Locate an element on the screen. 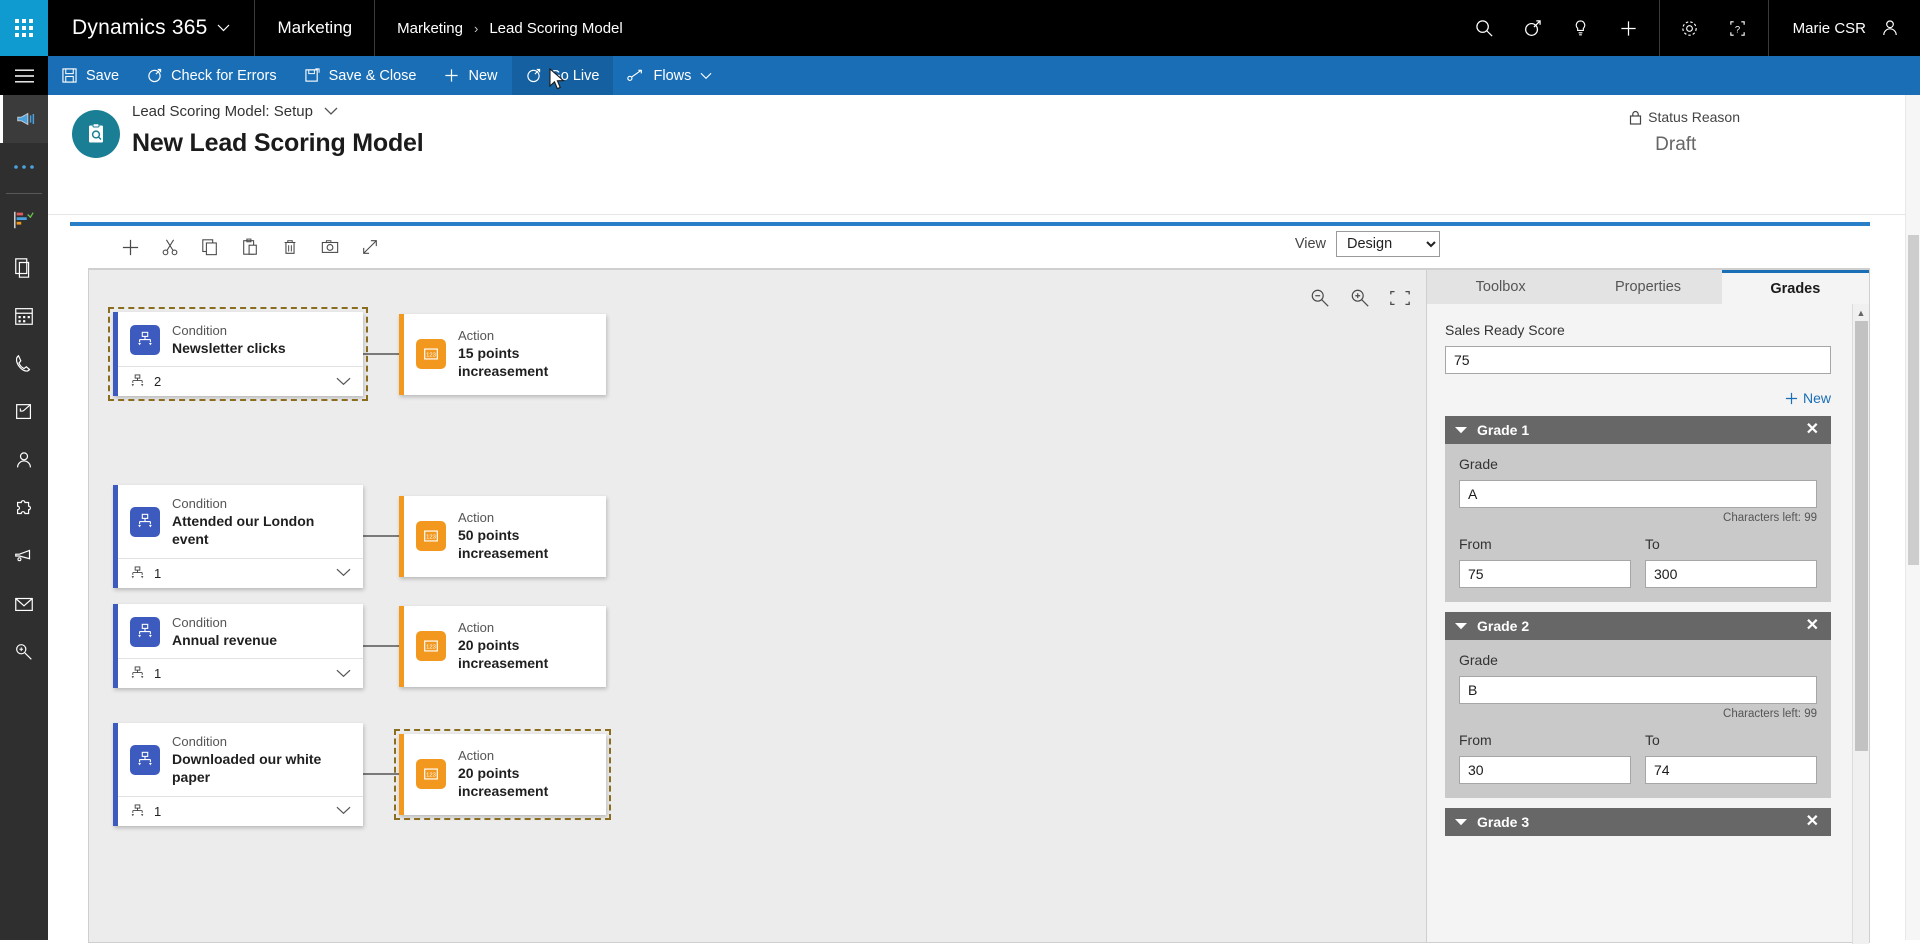 The height and width of the screenshot is (944, 1920). grade-card-header: Grade 2 ✕ is located at coordinates (1638, 626).